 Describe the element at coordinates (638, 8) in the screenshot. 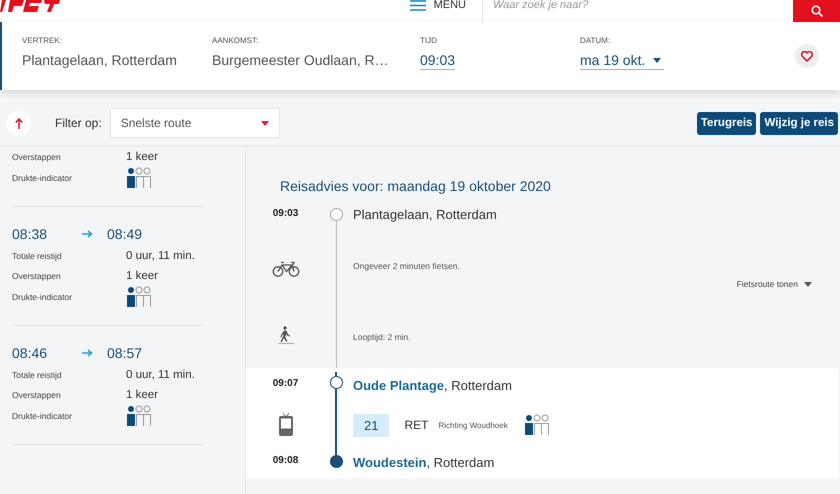

I see `search-input: Waar zoek je naar?` at that location.